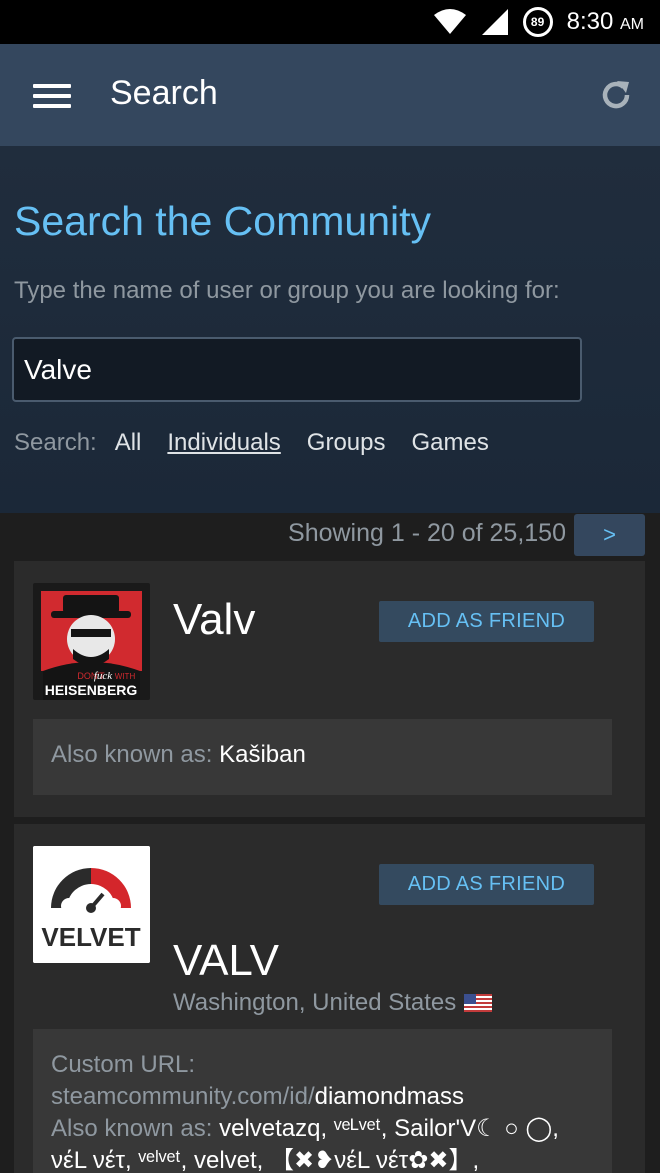 This screenshot has height=1173, width=660. What do you see at coordinates (346, 443) in the screenshot?
I see `filter-groups: Groups` at bounding box center [346, 443].